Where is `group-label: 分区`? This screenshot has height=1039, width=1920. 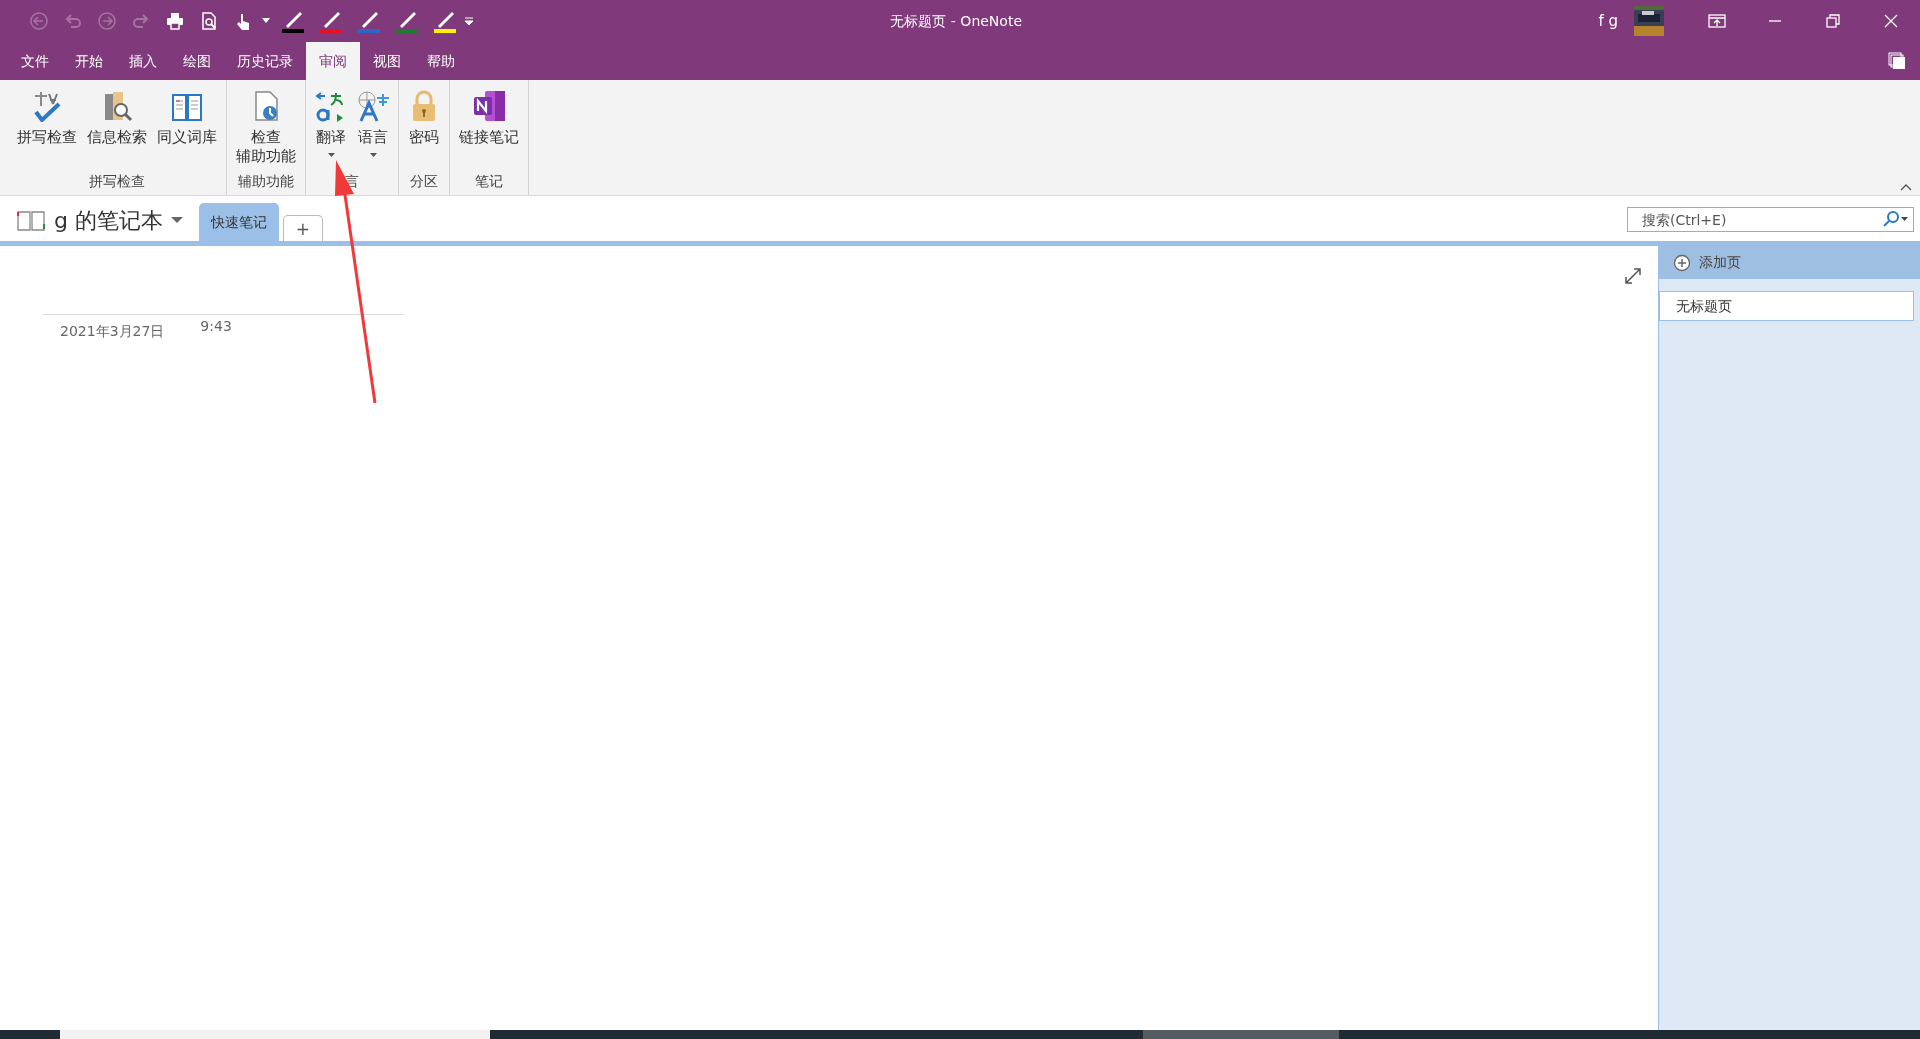 group-label: 分区 is located at coordinates (424, 181).